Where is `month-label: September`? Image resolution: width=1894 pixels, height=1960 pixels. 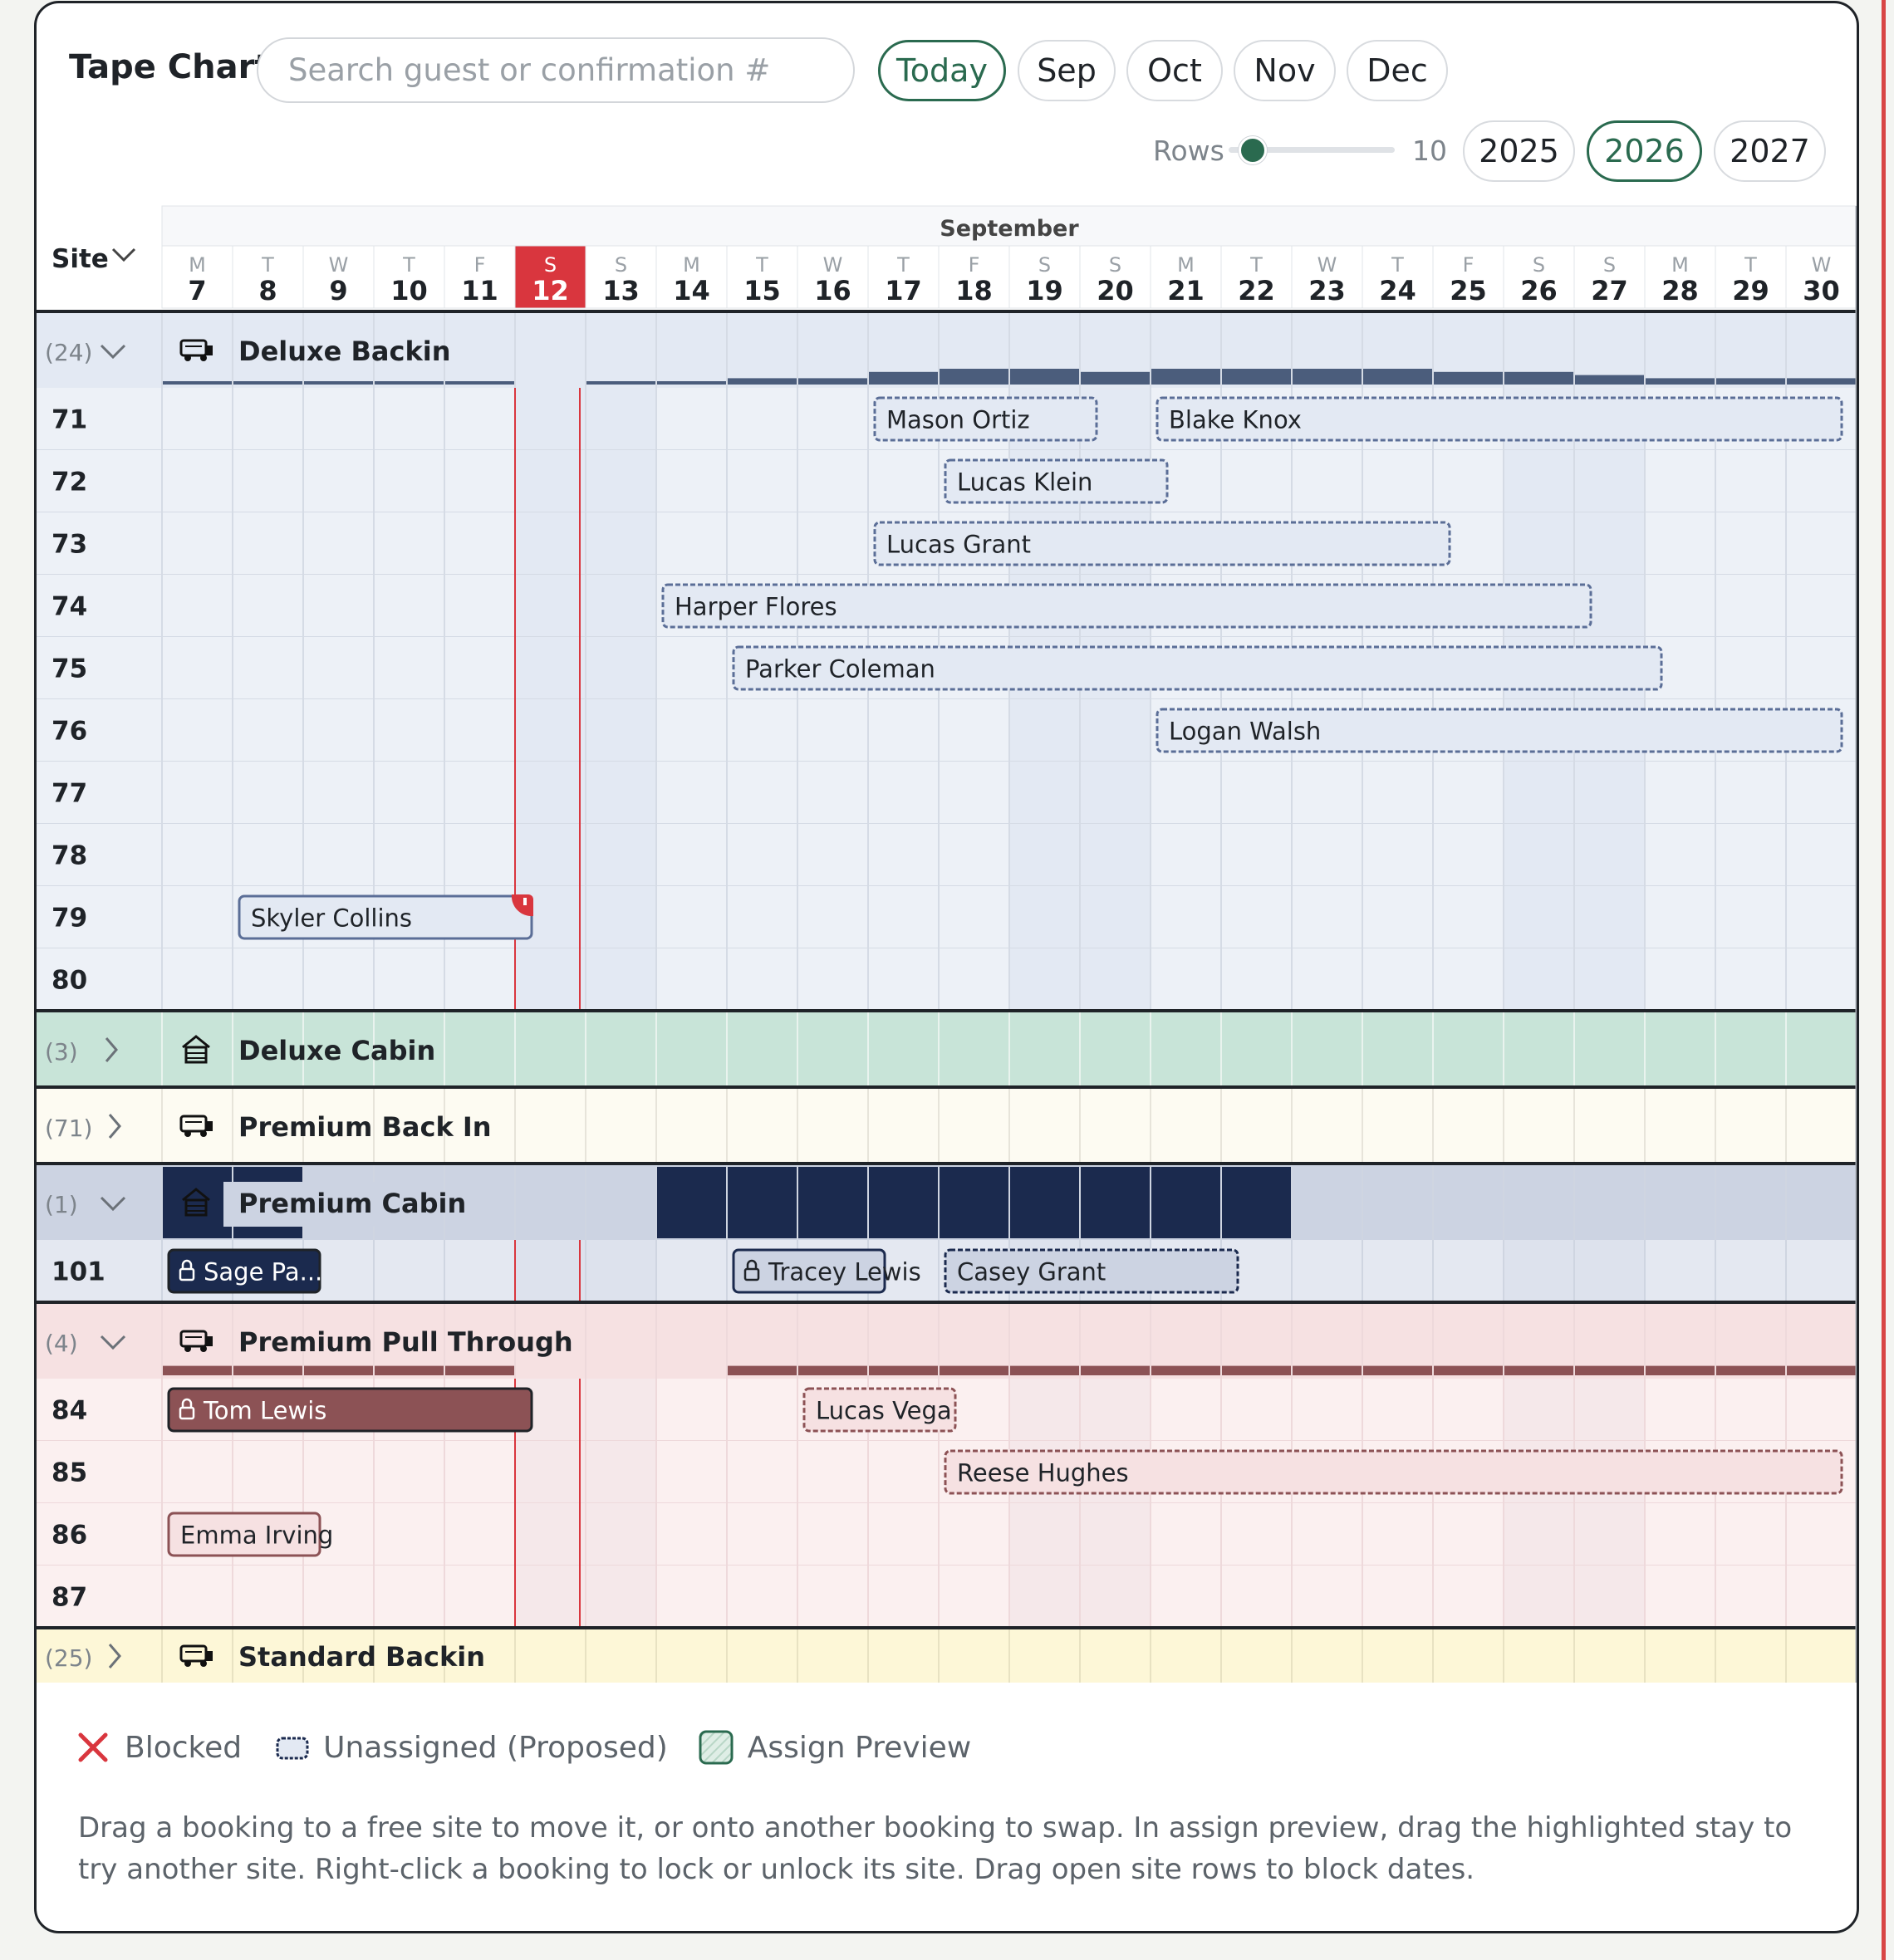 month-label: September is located at coordinates (1009, 229).